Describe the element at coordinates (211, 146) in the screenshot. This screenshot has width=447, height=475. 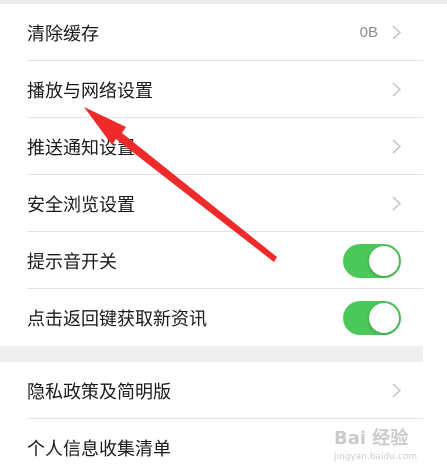
I see `settings-item-push-notifications: 推送通知设置` at that location.